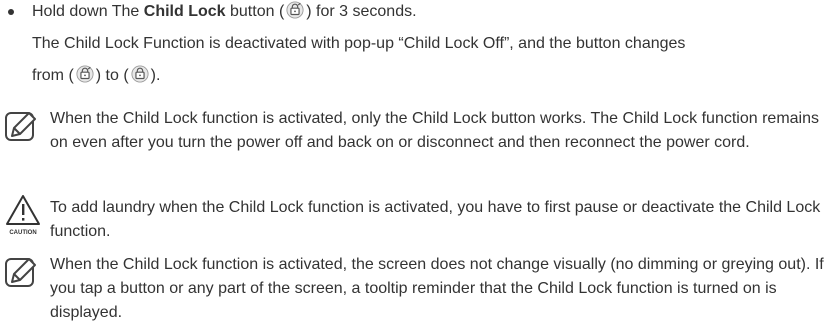 This screenshot has width=838, height=331. Describe the element at coordinates (22, 233) in the screenshot. I see `caution-label: CAUTION` at that location.